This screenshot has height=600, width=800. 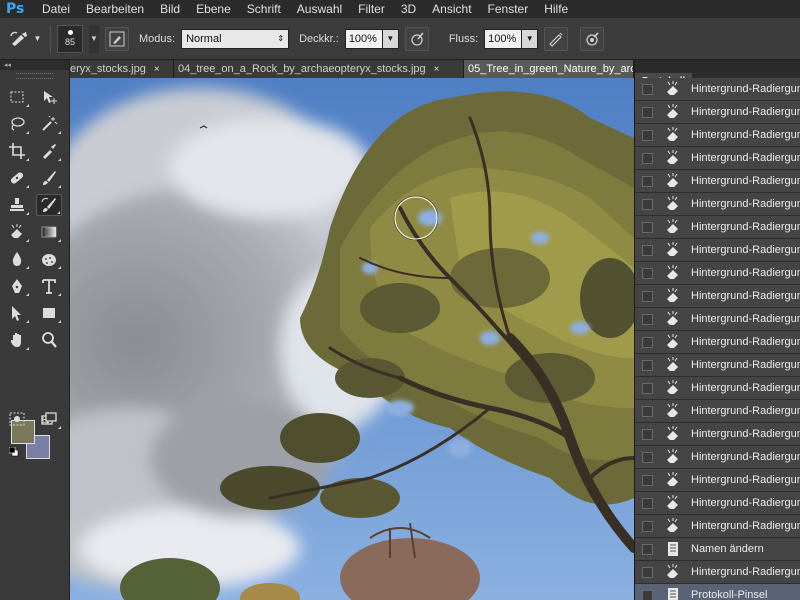 I want to click on menu-schrift: Schrift, so click(x=264, y=9).